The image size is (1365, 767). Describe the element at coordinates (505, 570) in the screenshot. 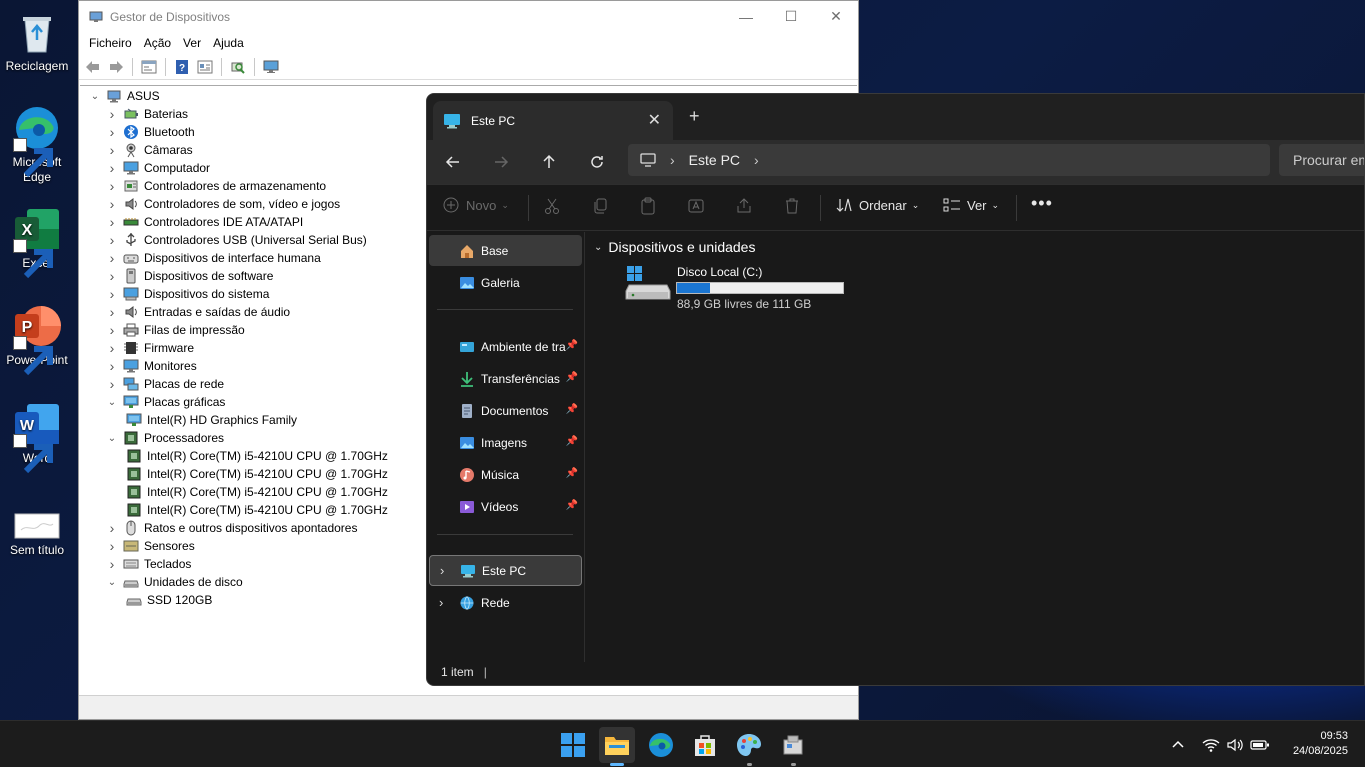

I see `nav-item-this-pc: › Este PC` at that location.